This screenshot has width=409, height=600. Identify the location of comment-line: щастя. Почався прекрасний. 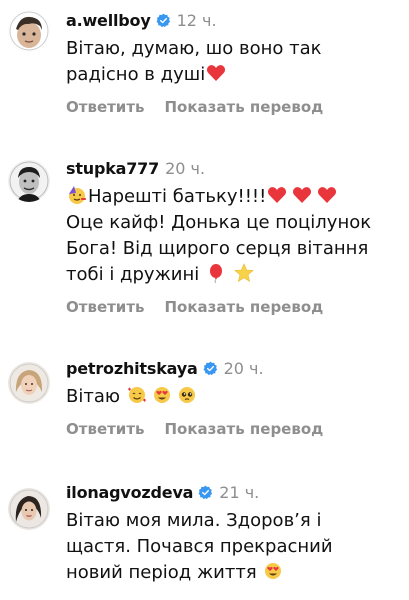
(199, 546).